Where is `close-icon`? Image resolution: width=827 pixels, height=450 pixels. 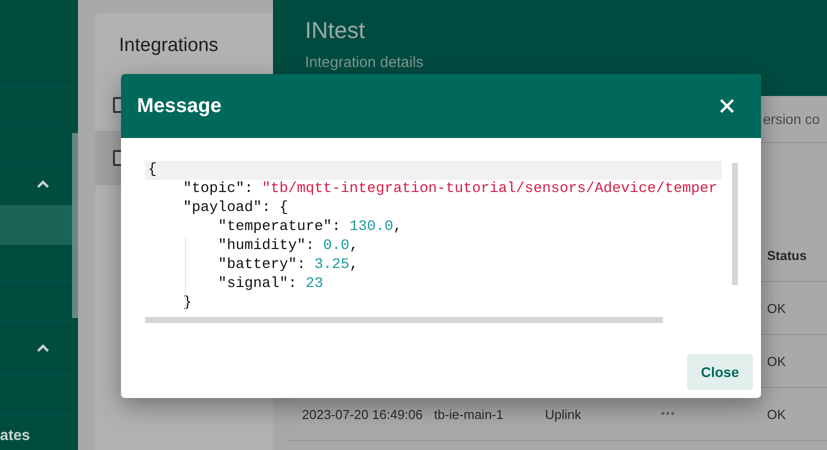
close-icon is located at coordinates (727, 106).